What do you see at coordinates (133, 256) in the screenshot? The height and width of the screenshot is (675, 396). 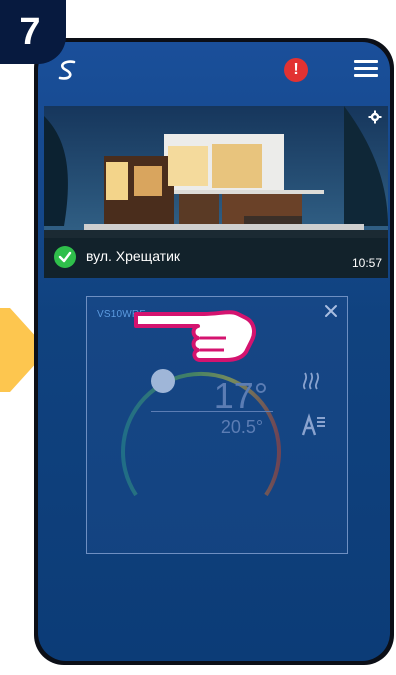 I see `address-label: вул. Хрещатик` at bounding box center [133, 256].